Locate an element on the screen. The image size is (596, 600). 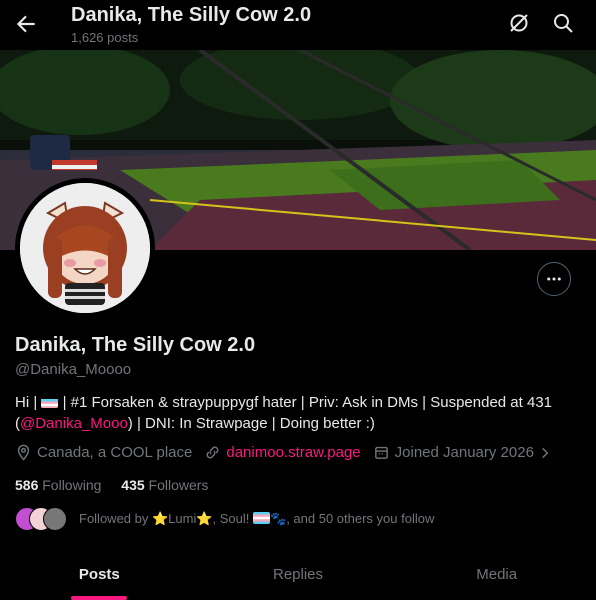
website-link: danimoo.straw.page is located at coordinates (293, 452).